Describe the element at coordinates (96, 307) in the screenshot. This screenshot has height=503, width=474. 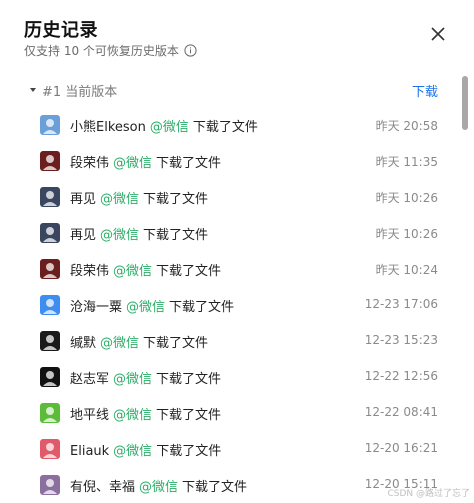
I see `record-user: 沧海一粟` at that location.